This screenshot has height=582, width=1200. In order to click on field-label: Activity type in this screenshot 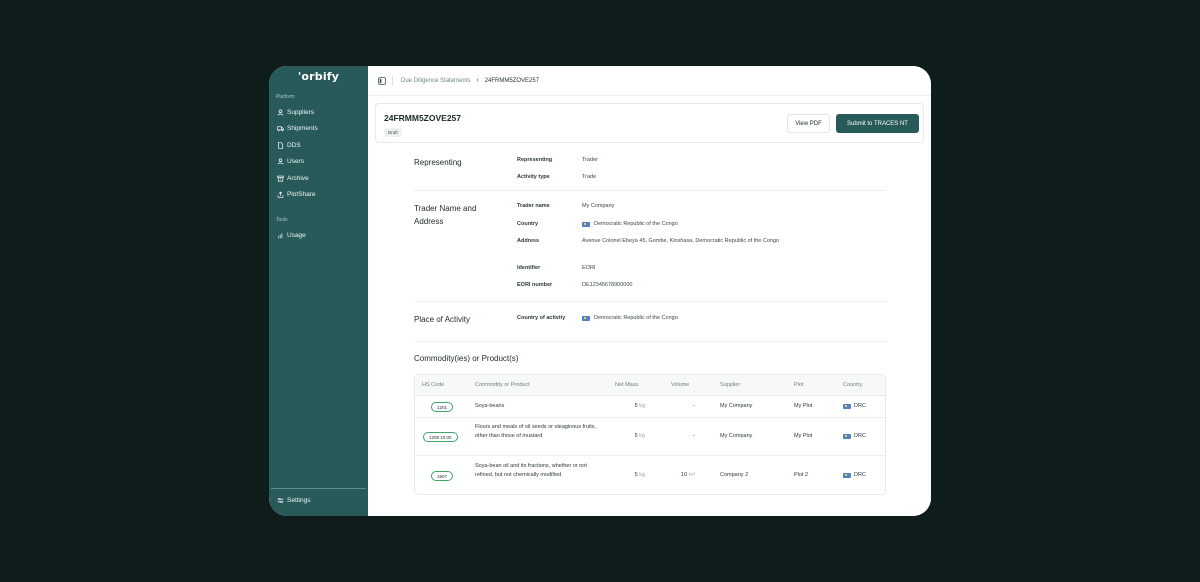, I will do `click(533, 177)`.